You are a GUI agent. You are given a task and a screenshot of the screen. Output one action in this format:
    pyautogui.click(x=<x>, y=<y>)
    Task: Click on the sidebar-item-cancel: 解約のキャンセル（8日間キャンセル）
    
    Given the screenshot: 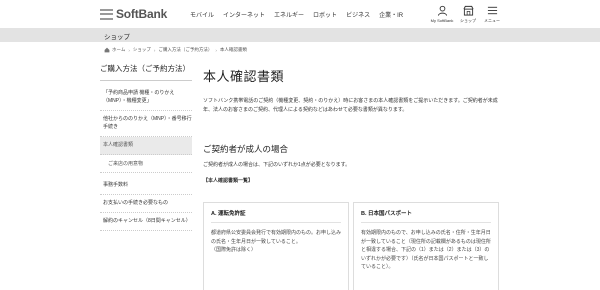 What is the action you would take?
    pyautogui.click(x=146, y=222)
    